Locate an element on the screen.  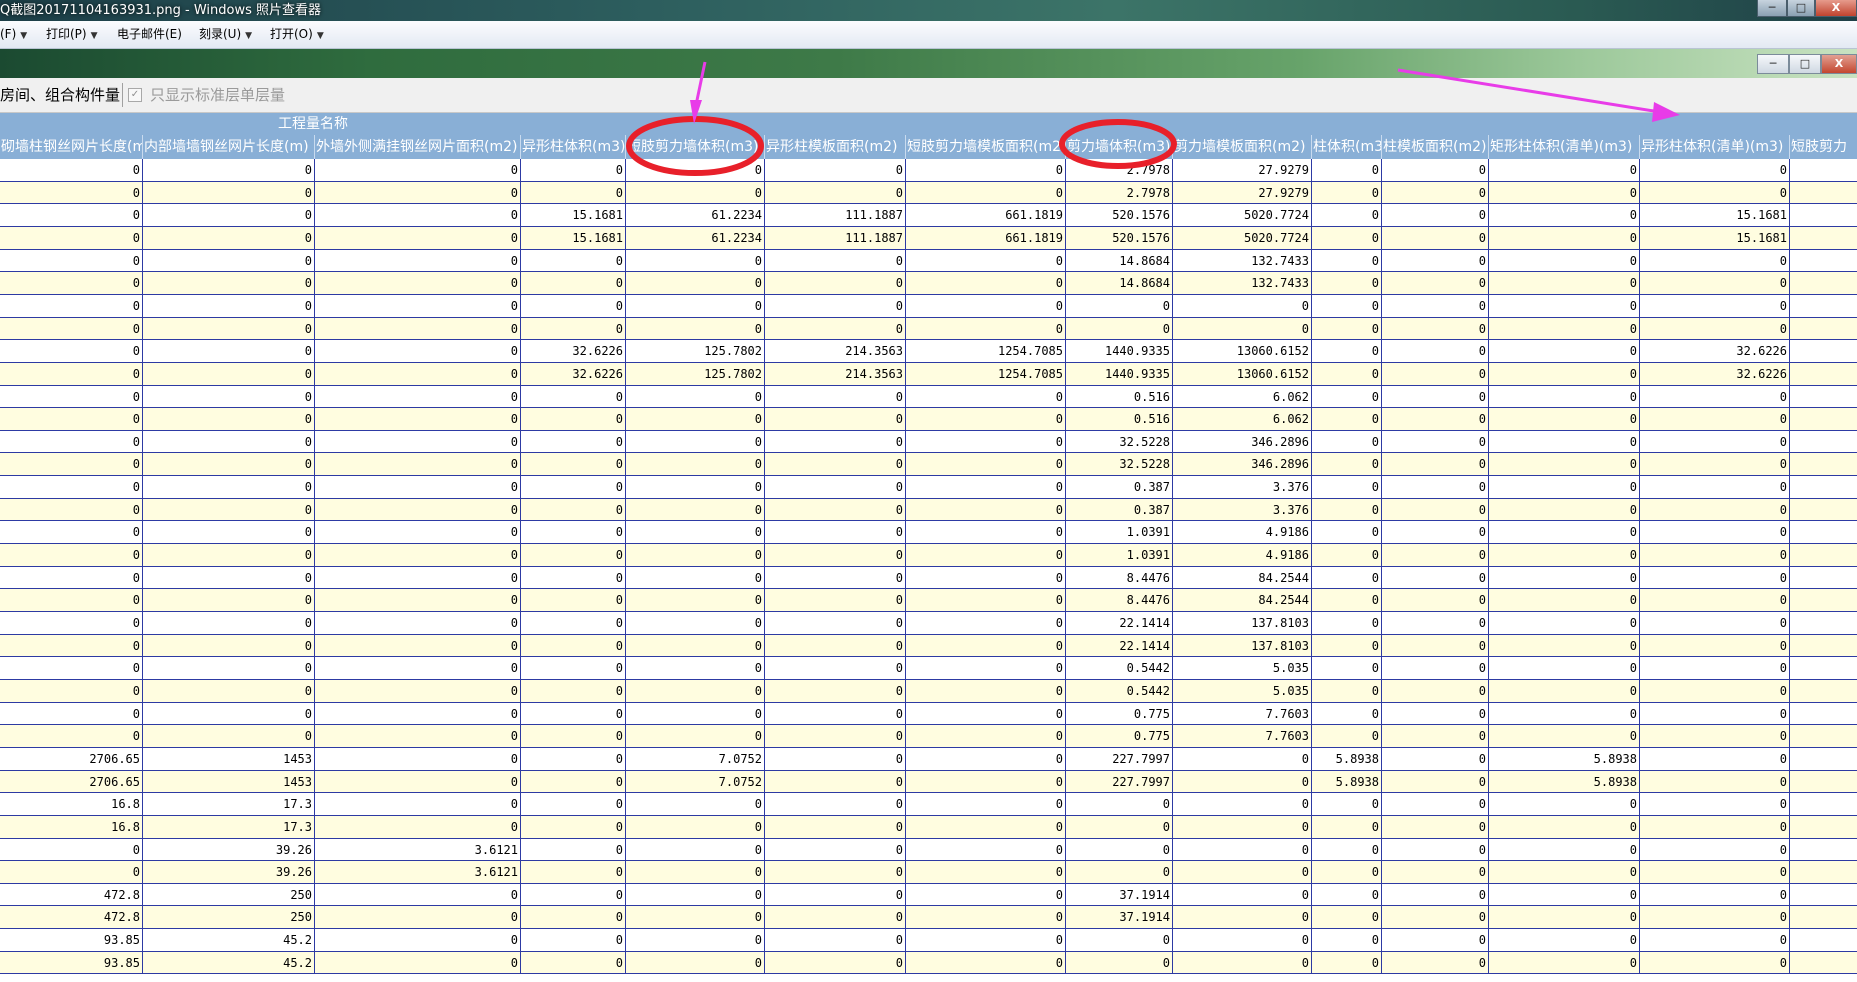
menu-file: (F) ▼ is located at coordinates (13, 35).